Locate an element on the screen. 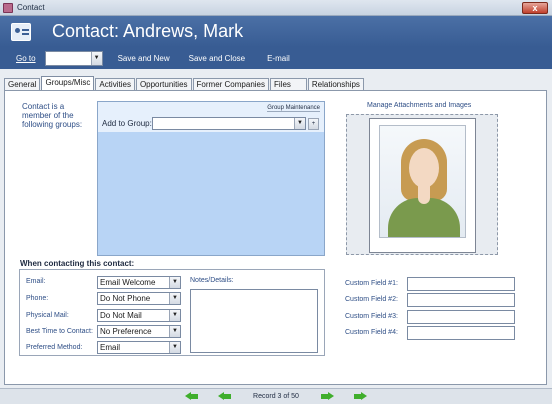 The image size is (552, 404). contact-photo is located at coordinates (422, 185).